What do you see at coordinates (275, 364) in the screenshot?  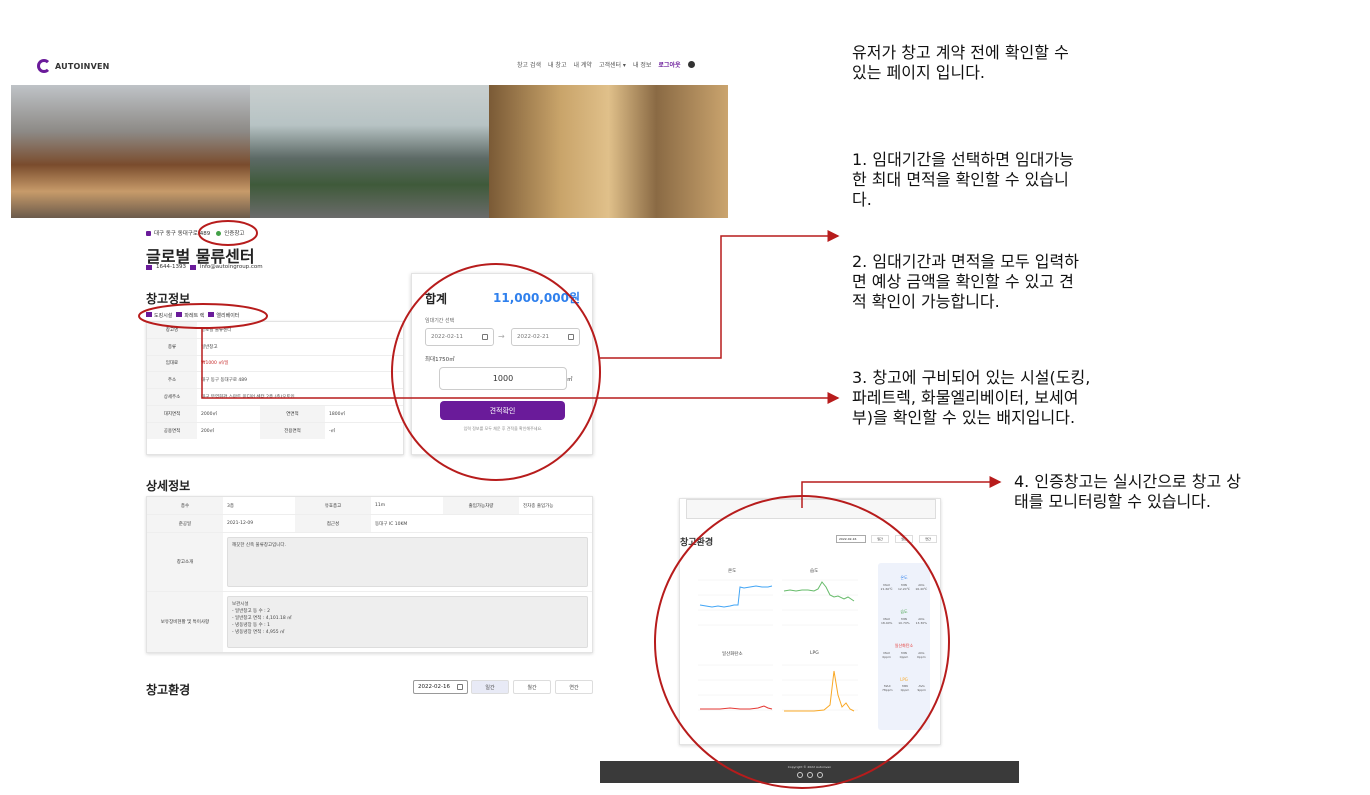 I see `table-row: 임대료 ₩1000 ㎡/일` at bounding box center [275, 364].